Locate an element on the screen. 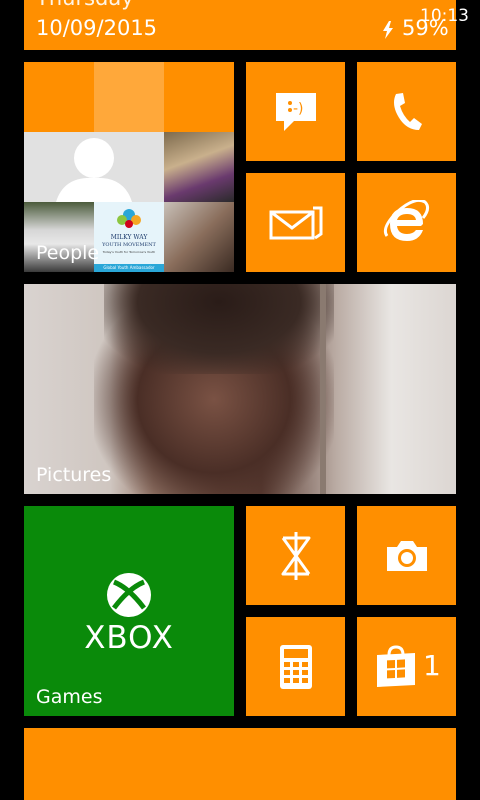 Image resolution: width=480 pixels, height=800 pixels. xbox-logo-text: XBOX is located at coordinates (129, 638).